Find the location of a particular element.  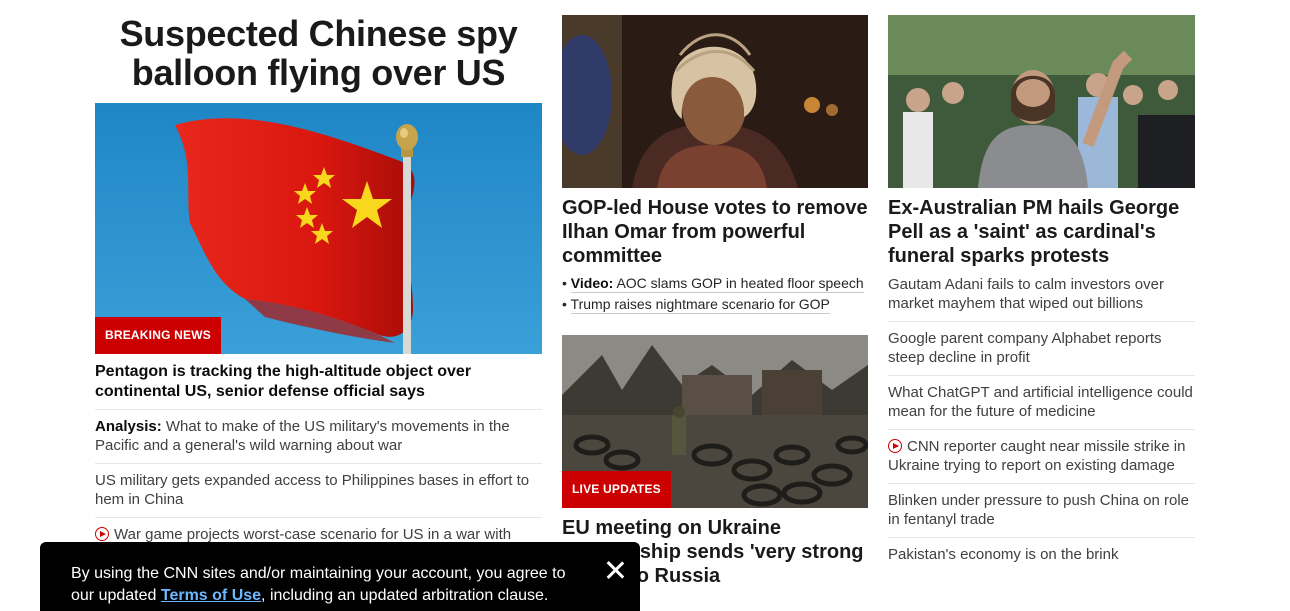

breaking-news-badge: BREAKING NEWS is located at coordinates (158, 335).